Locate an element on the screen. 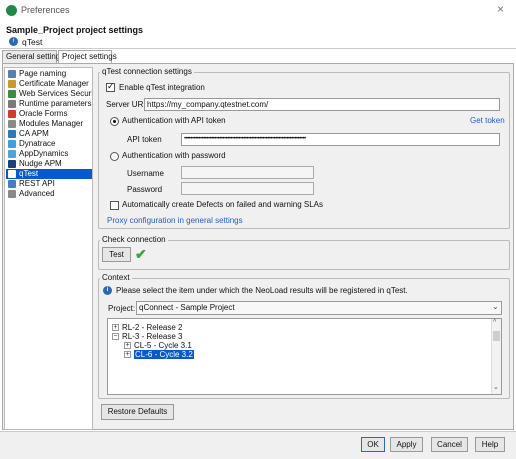 This screenshot has width=516, height=459. sidebar-item-label: Web Services Security is located at coordinates (55, 93).